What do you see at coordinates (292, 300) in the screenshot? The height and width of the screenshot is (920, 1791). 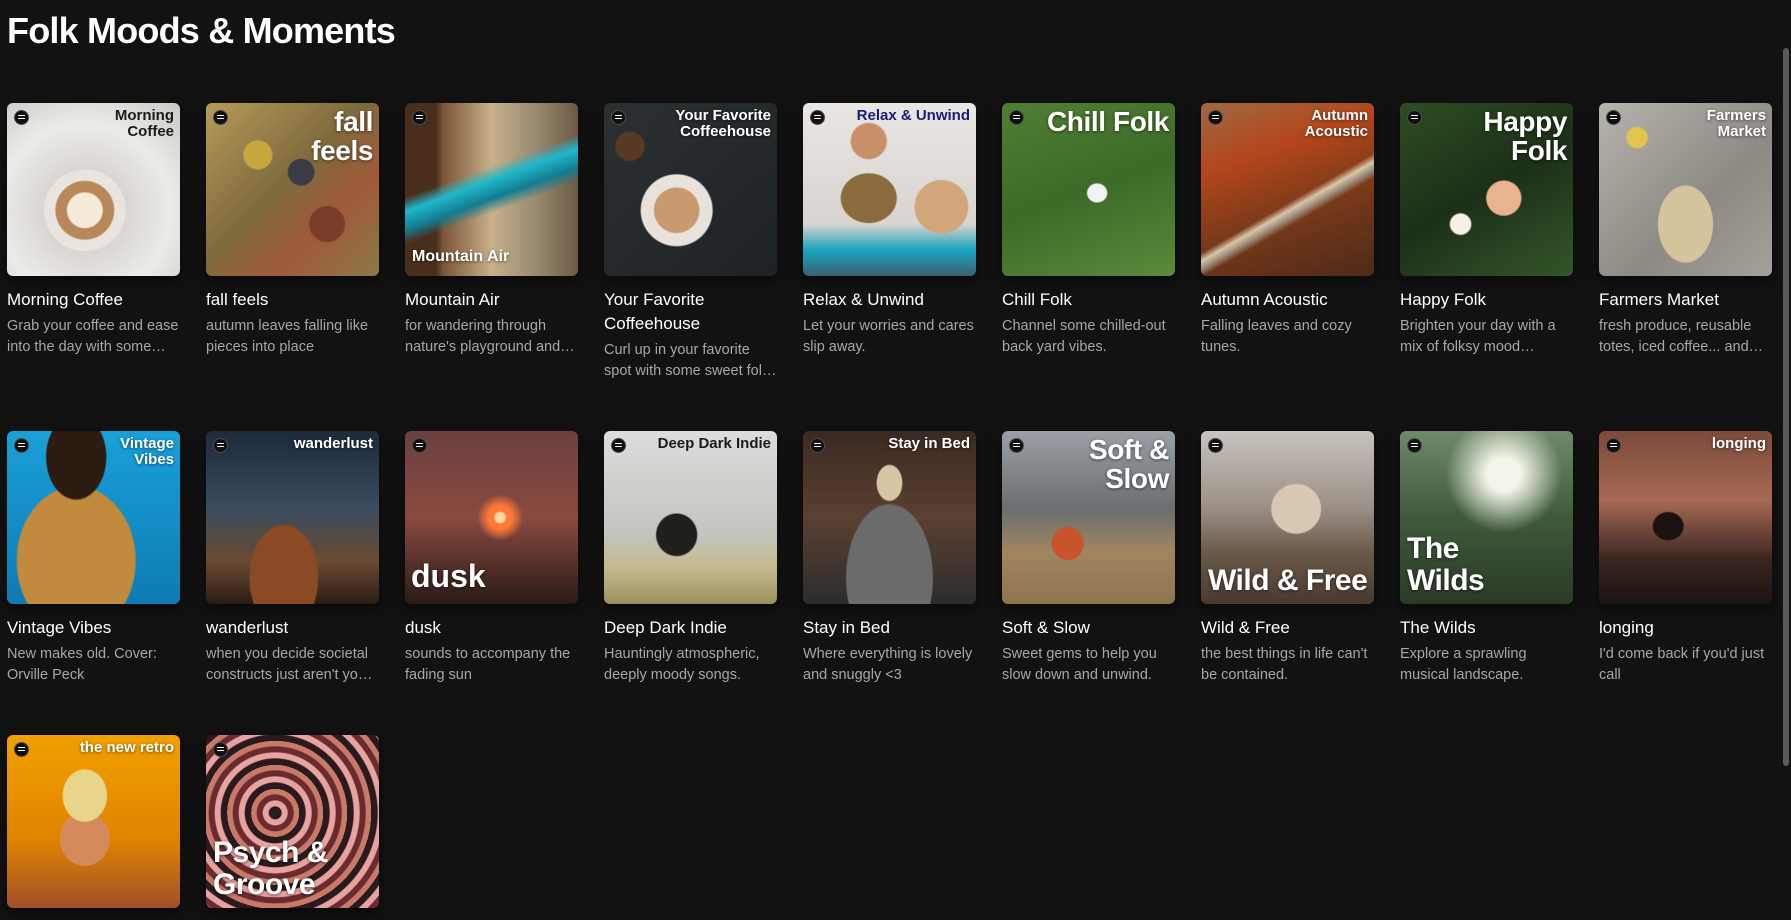 I see `playlist-title: fall feels` at bounding box center [292, 300].